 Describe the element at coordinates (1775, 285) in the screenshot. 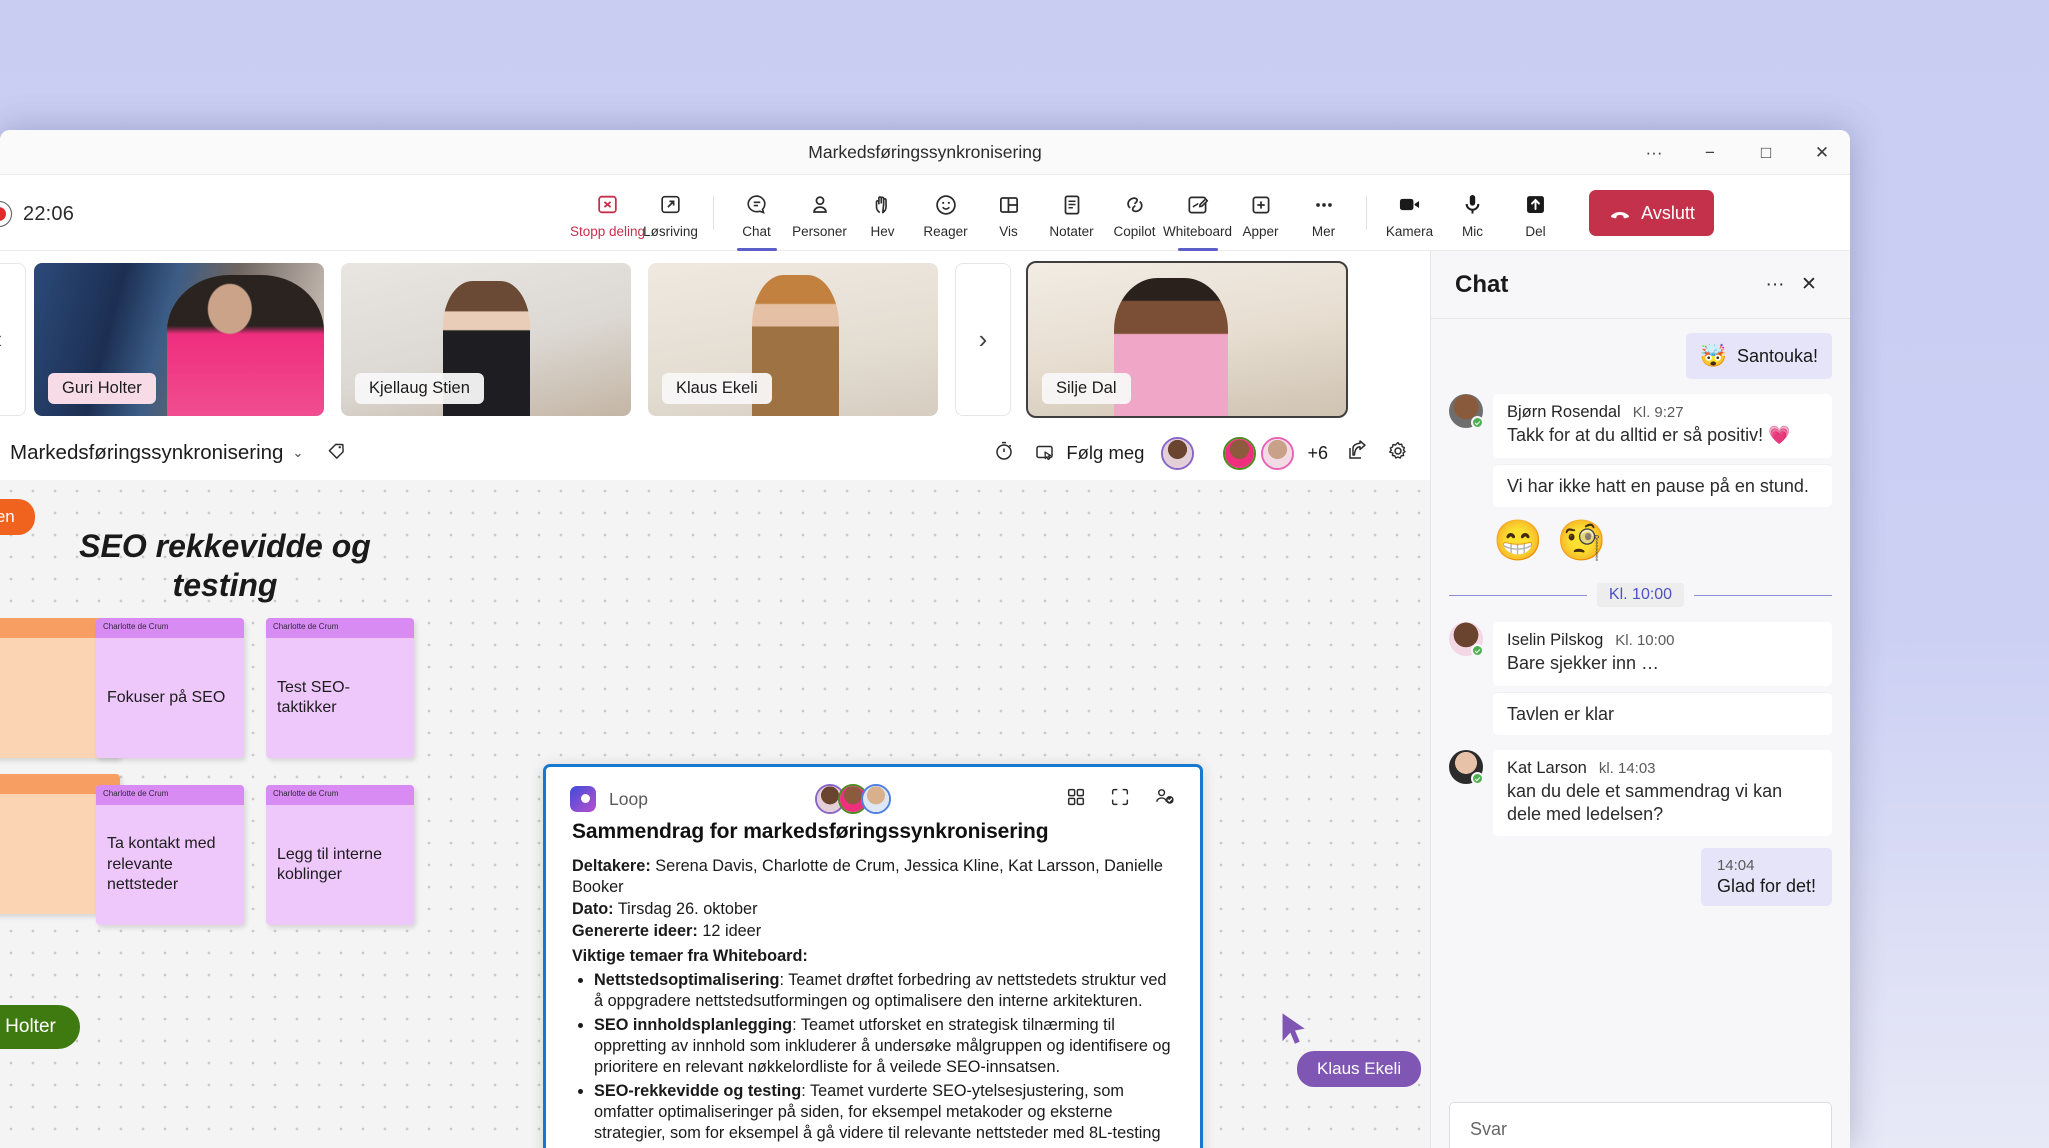

I see `chat-more-icon: ···` at that location.